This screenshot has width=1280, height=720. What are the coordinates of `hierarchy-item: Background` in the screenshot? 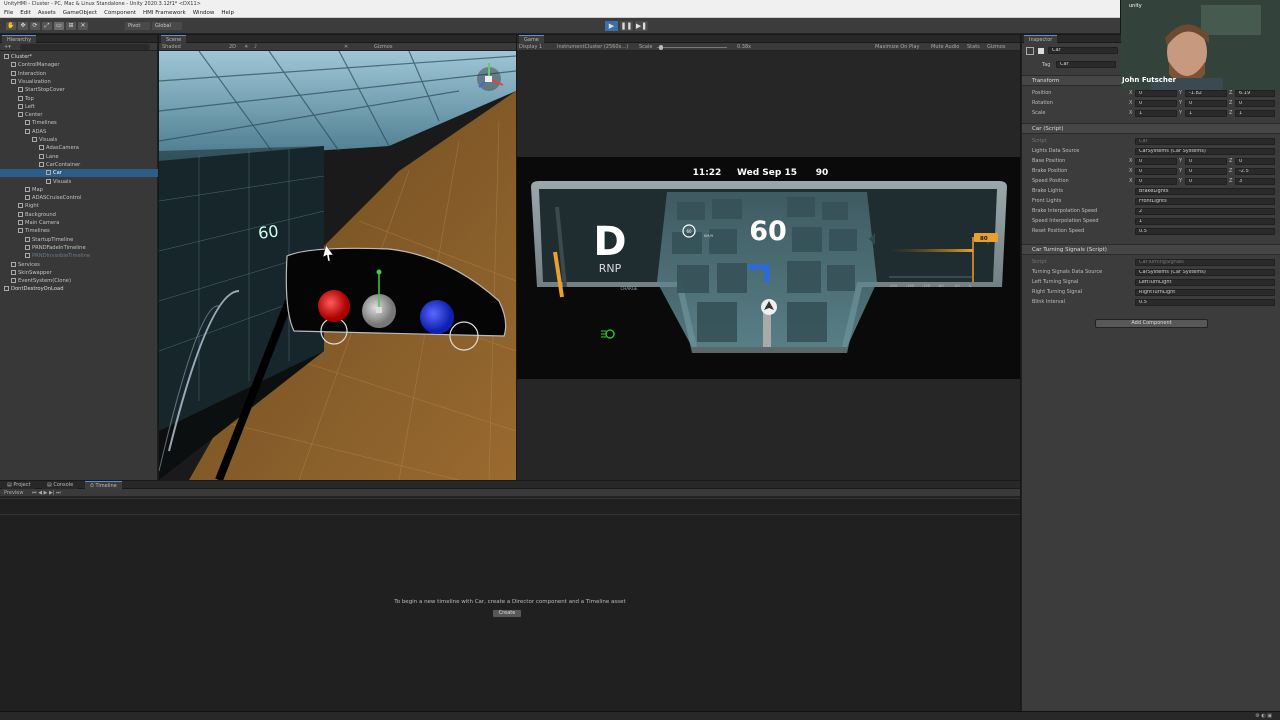 It's located at (79, 215).